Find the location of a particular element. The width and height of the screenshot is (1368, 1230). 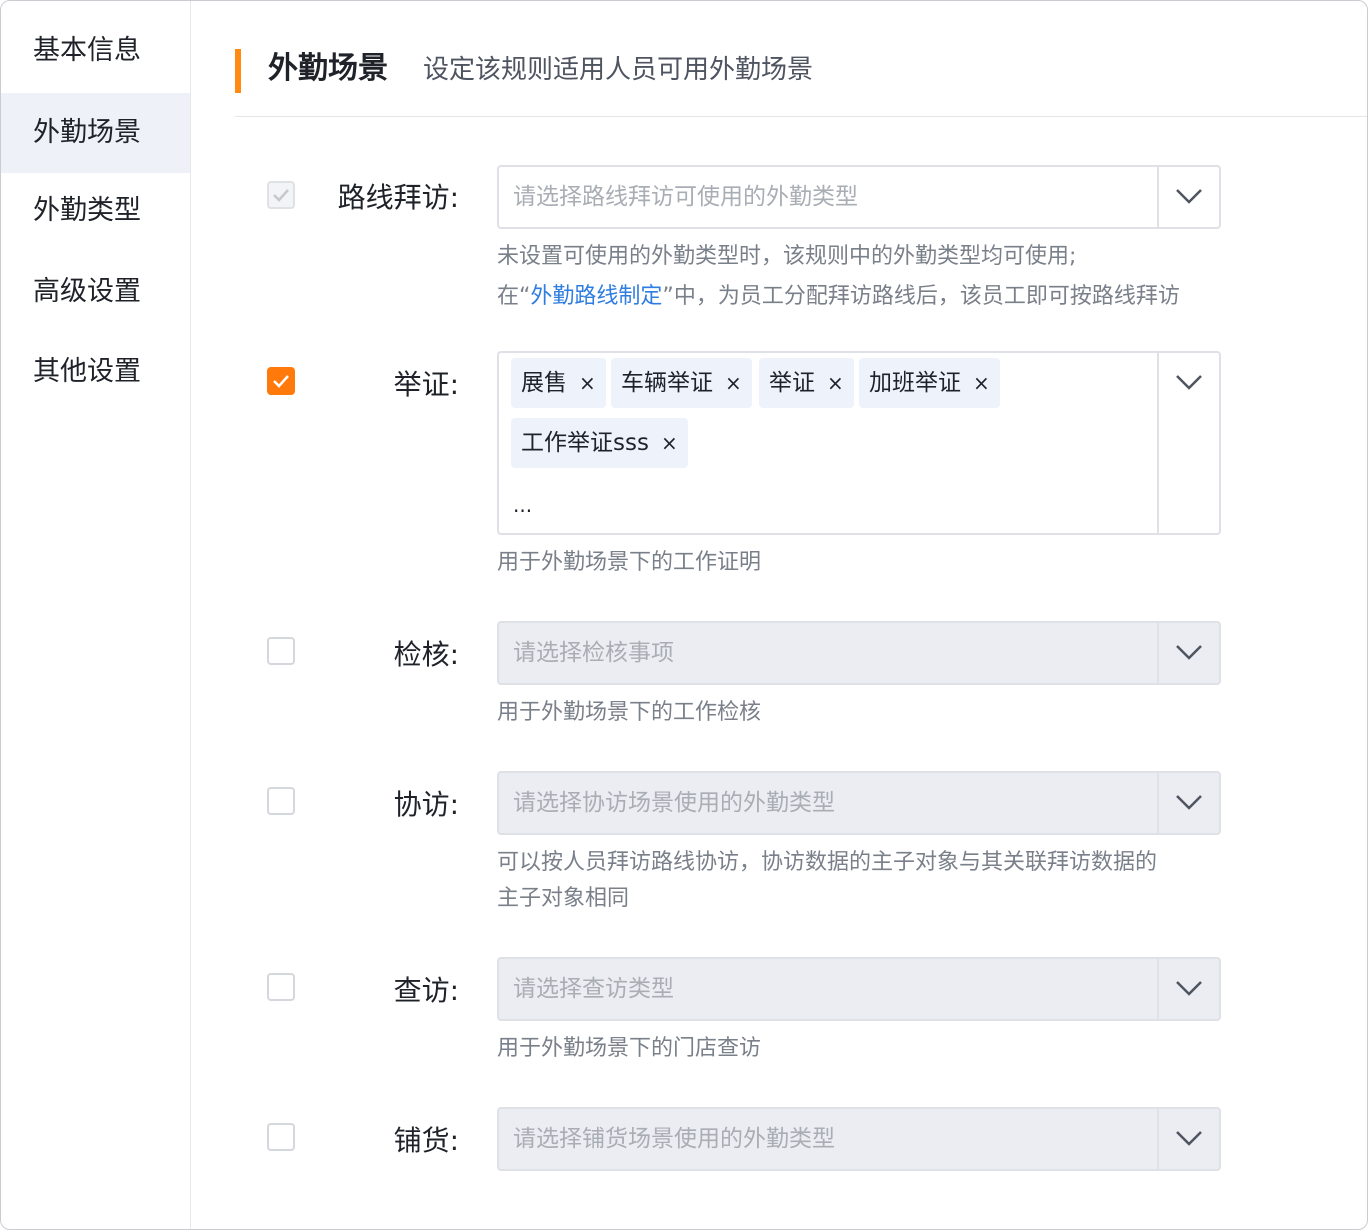

proof-help: 用于外勤场景下的工作证明 is located at coordinates (629, 562).